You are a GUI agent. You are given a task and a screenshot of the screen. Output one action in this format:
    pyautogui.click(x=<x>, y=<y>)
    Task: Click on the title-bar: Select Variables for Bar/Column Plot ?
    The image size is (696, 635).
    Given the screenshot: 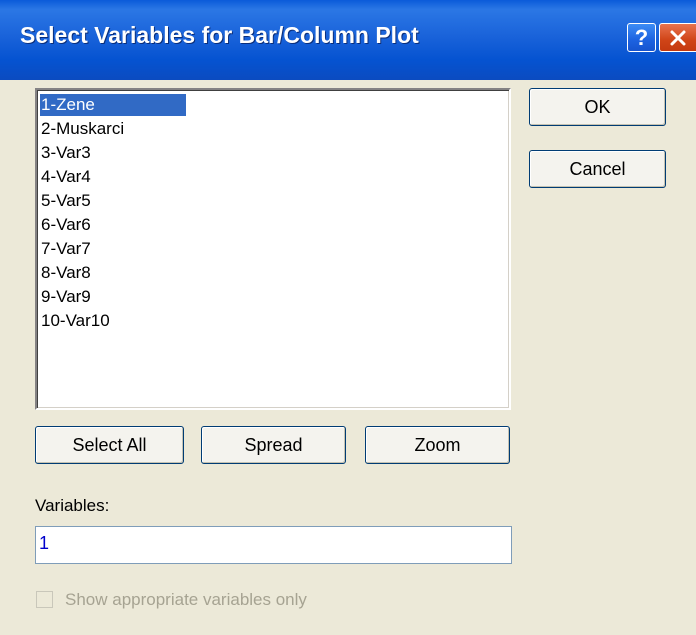 What is the action you would take?
    pyautogui.click(x=348, y=40)
    